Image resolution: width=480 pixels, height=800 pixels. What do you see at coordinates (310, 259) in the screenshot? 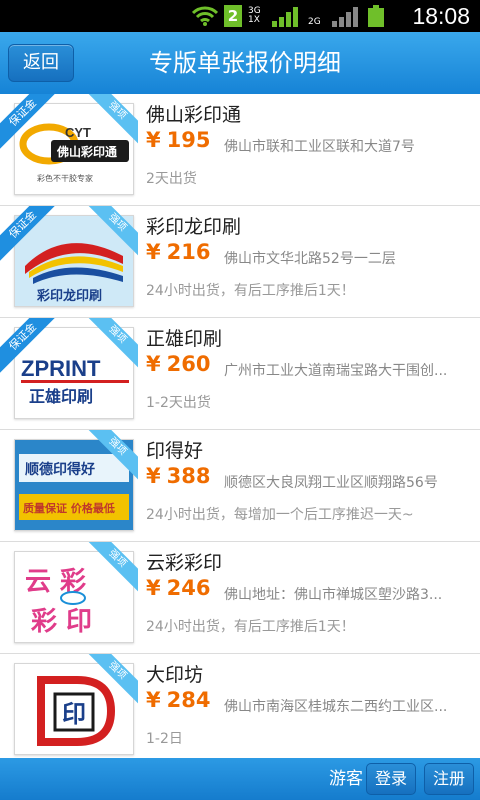
I see `vendor-address: 佛山市文华北路52号一二层` at bounding box center [310, 259].